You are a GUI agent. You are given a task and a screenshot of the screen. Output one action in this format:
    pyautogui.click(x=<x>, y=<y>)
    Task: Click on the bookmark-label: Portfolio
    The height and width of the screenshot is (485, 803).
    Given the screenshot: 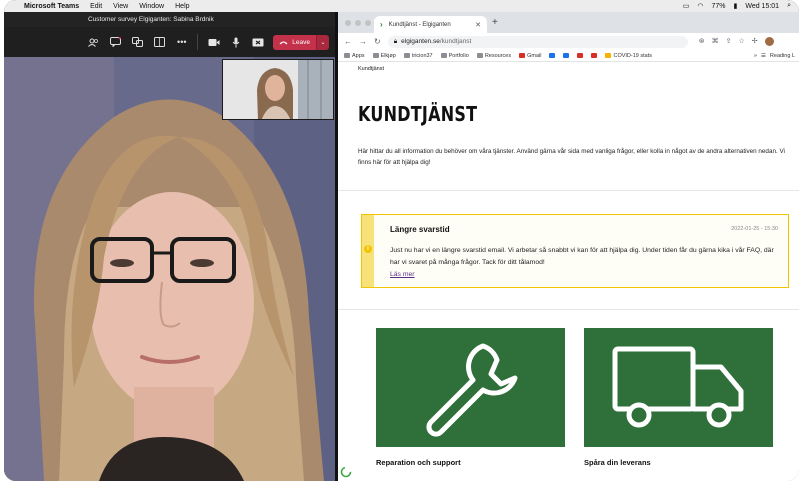 What is the action you would take?
    pyautogui.click(x=458, y=55)
    